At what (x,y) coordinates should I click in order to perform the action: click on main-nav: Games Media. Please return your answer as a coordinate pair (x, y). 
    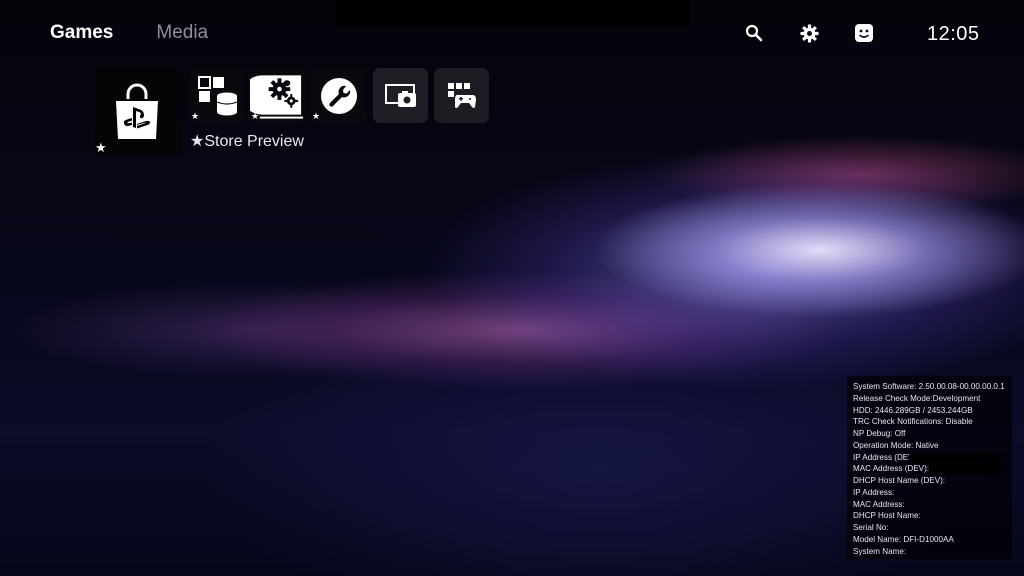
    Looking at the image, I should click on (129, 33).